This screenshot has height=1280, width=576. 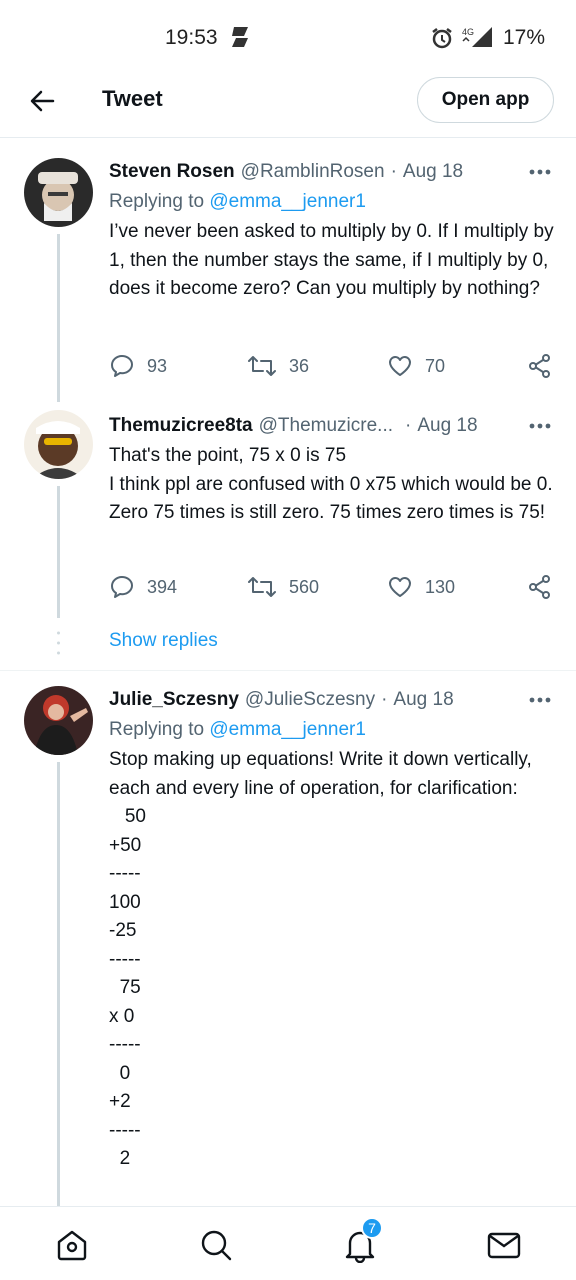 What do you see at coordinates (299, 365) in the screenshot?
I see `retweet-count: 36` at bounding box center [299, 365].